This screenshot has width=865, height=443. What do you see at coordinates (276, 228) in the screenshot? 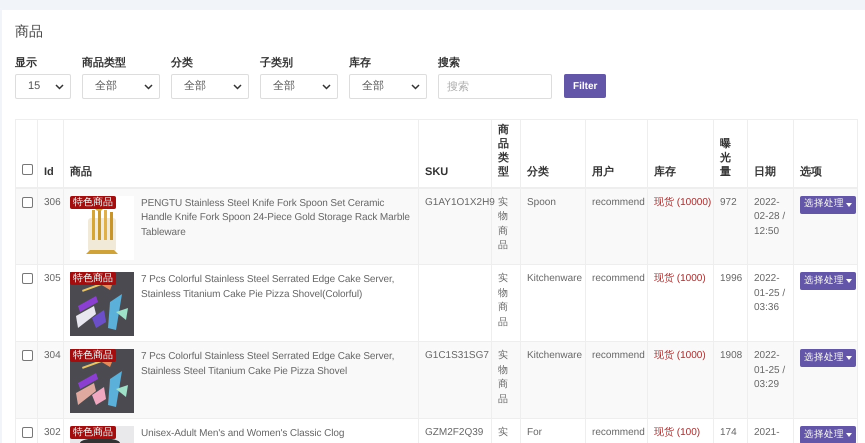
I see `product-name: PENGTU Stainless Steel Knife Fork Spoon Set Ceramic Handle Knife Fork Spoon 24-Piece Gold Storage Rack Marble Tableware` at bounding box center [276, 228].